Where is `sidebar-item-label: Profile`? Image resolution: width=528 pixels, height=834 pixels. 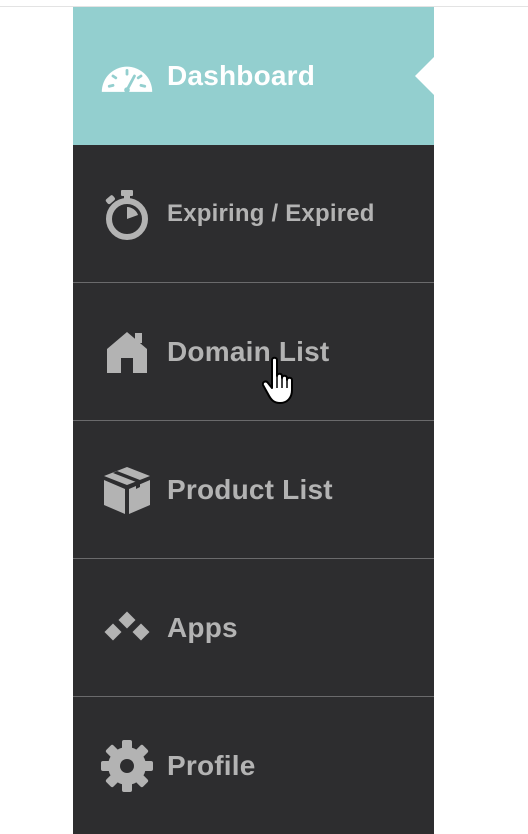
sidebar-item-label: Profile is located at coordinates (211, 765).